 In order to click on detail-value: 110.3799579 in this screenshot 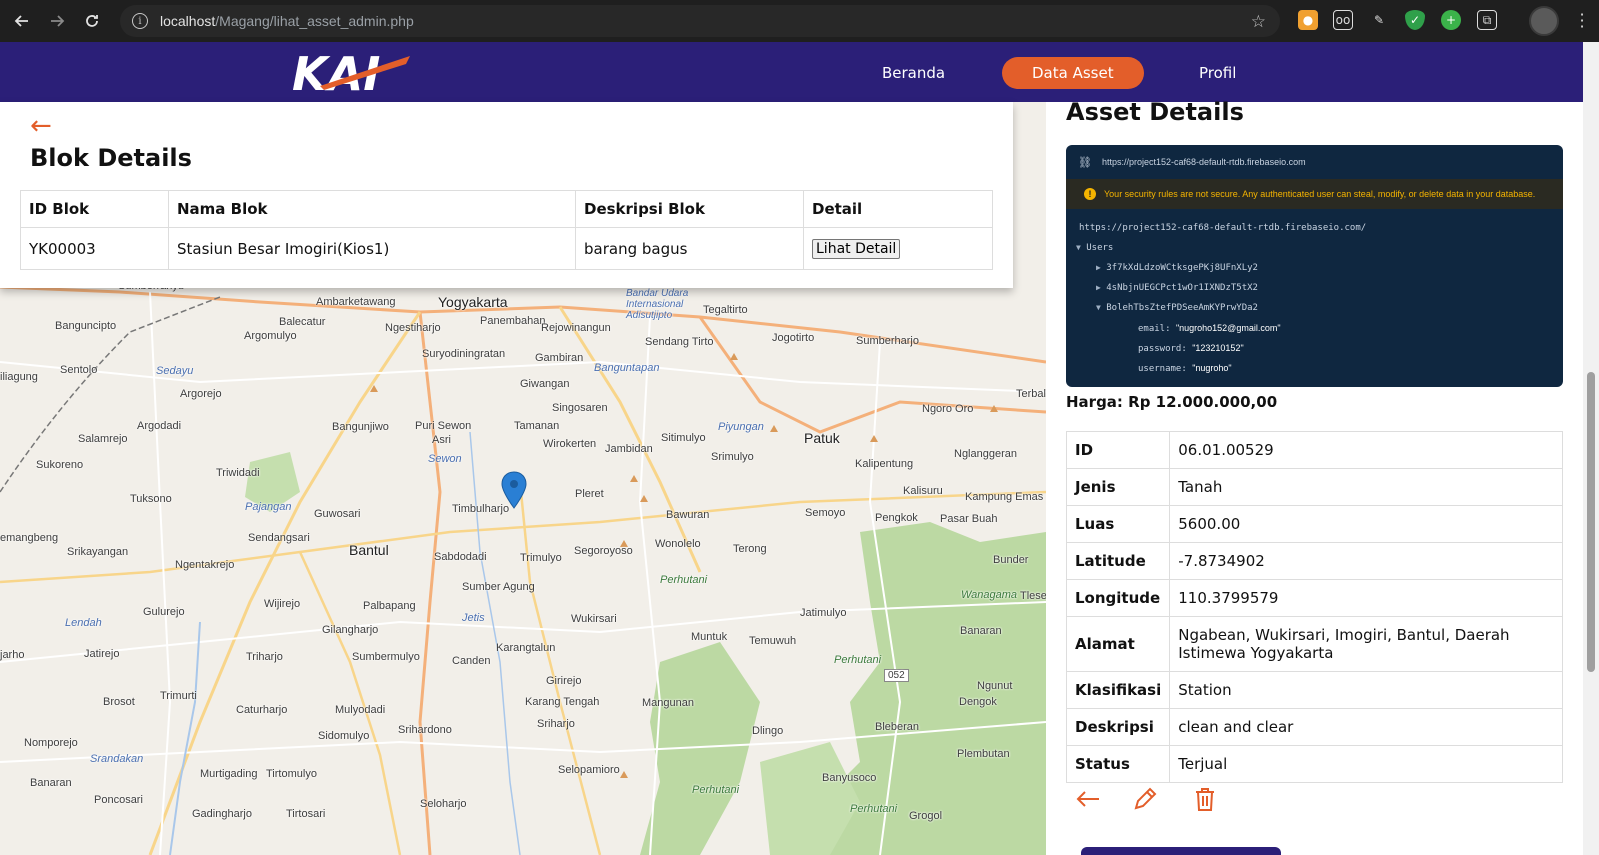, I will do `click(1366, 598)`.